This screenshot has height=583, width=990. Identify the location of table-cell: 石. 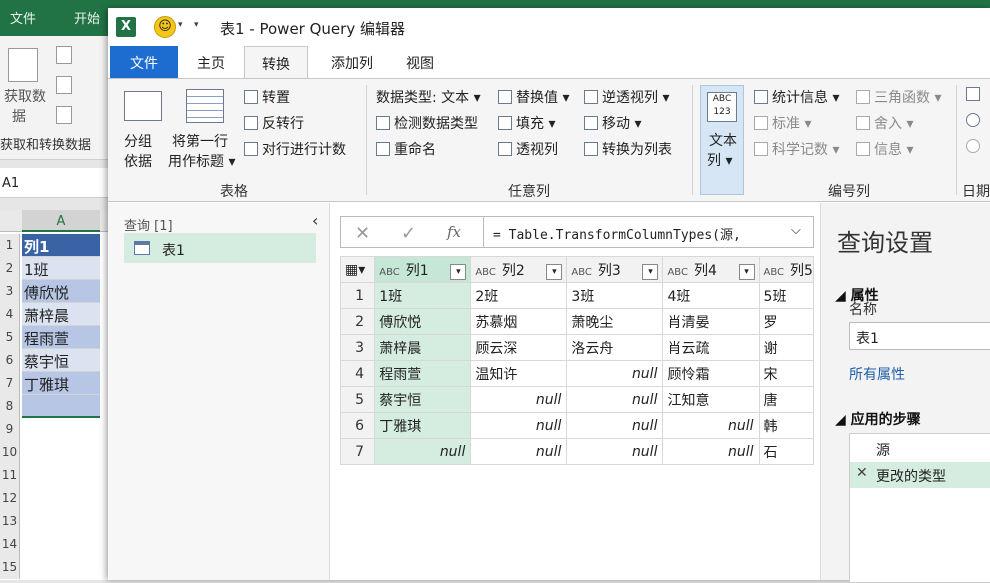
(786, 451).